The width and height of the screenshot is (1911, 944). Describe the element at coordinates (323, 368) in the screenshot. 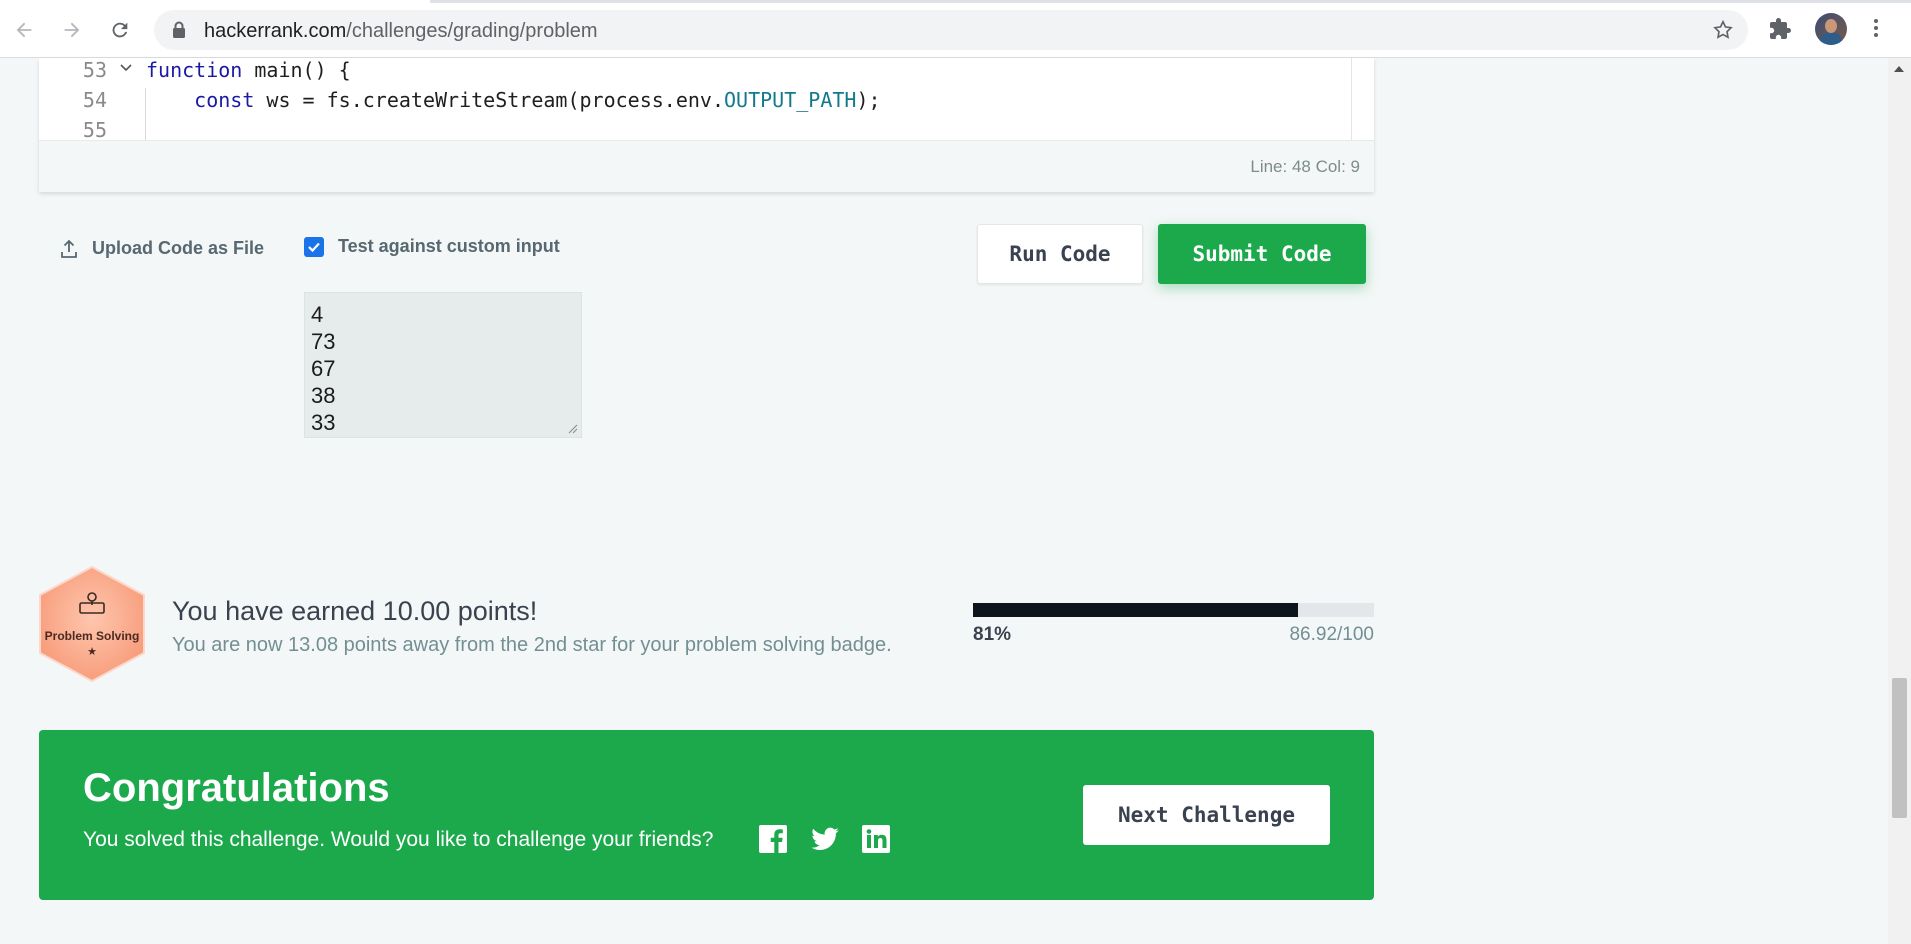

I see `custom-input-line: 67` at that location.